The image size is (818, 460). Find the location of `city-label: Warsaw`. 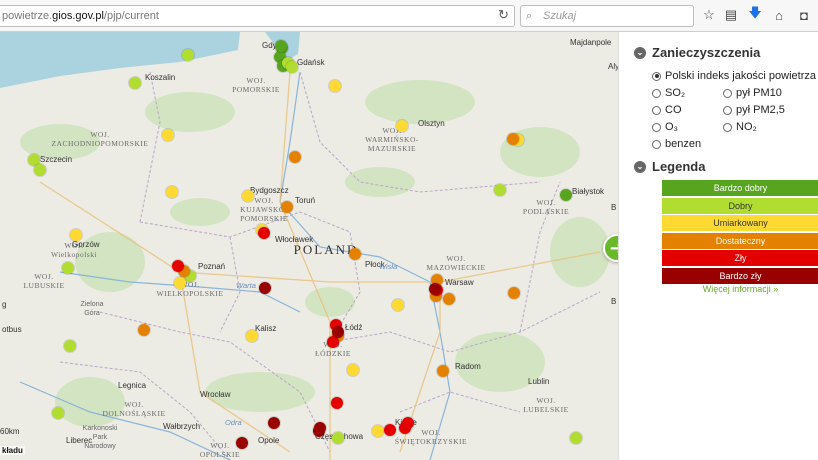

city-label: Warsaw is located at coordinates (459, 282).